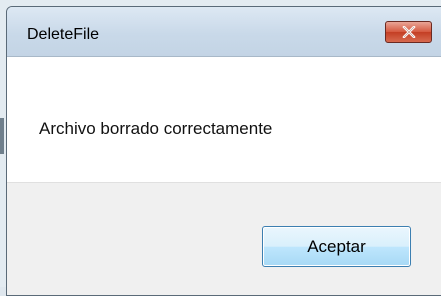 The width and height of the screenshot is (441, 296). Describe the element at coordinates (336, 246) in the screenshot. I see `ok-button: Aceptar` at that location.